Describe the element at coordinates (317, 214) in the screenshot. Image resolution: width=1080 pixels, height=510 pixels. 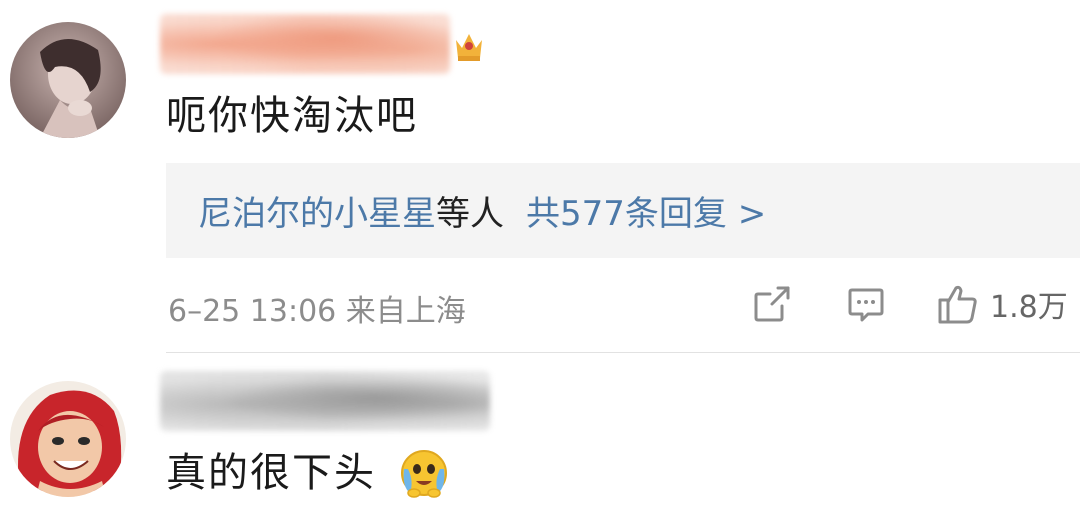
I see `reply-user-link: 尼泊尔的小星星` at that location.